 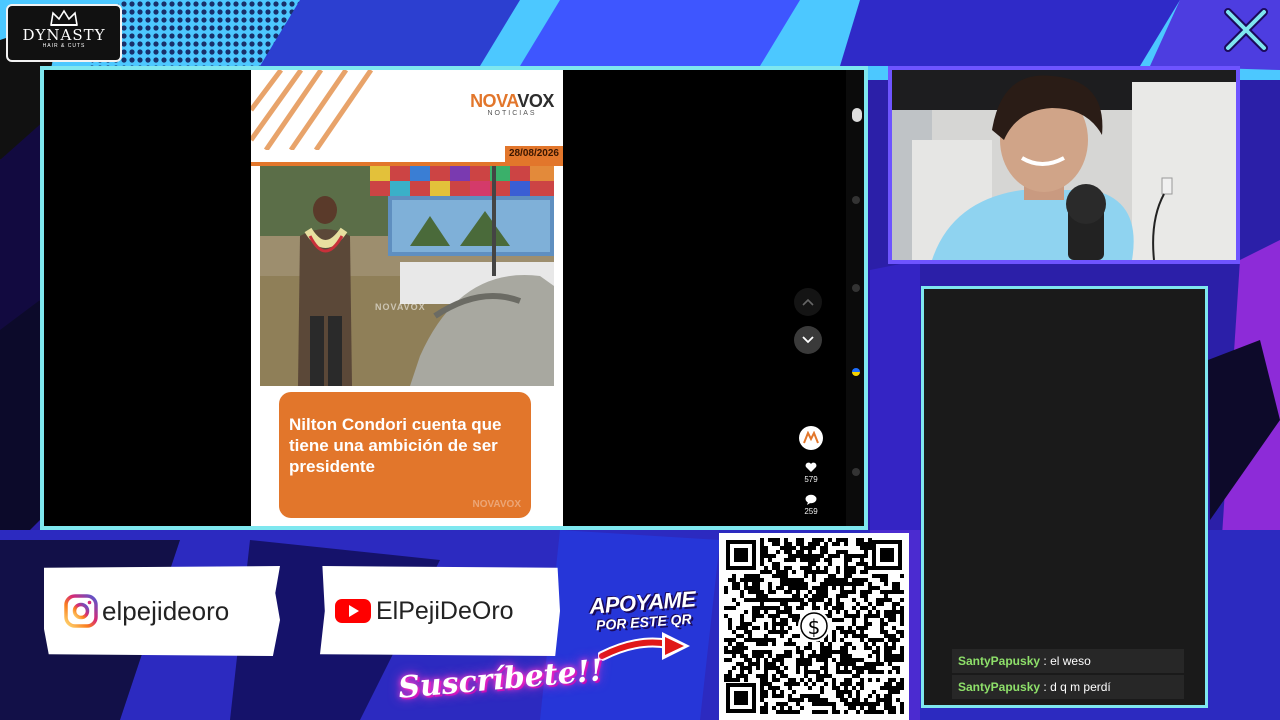 I want to click on close-icon, so click(x=1246, y=30).